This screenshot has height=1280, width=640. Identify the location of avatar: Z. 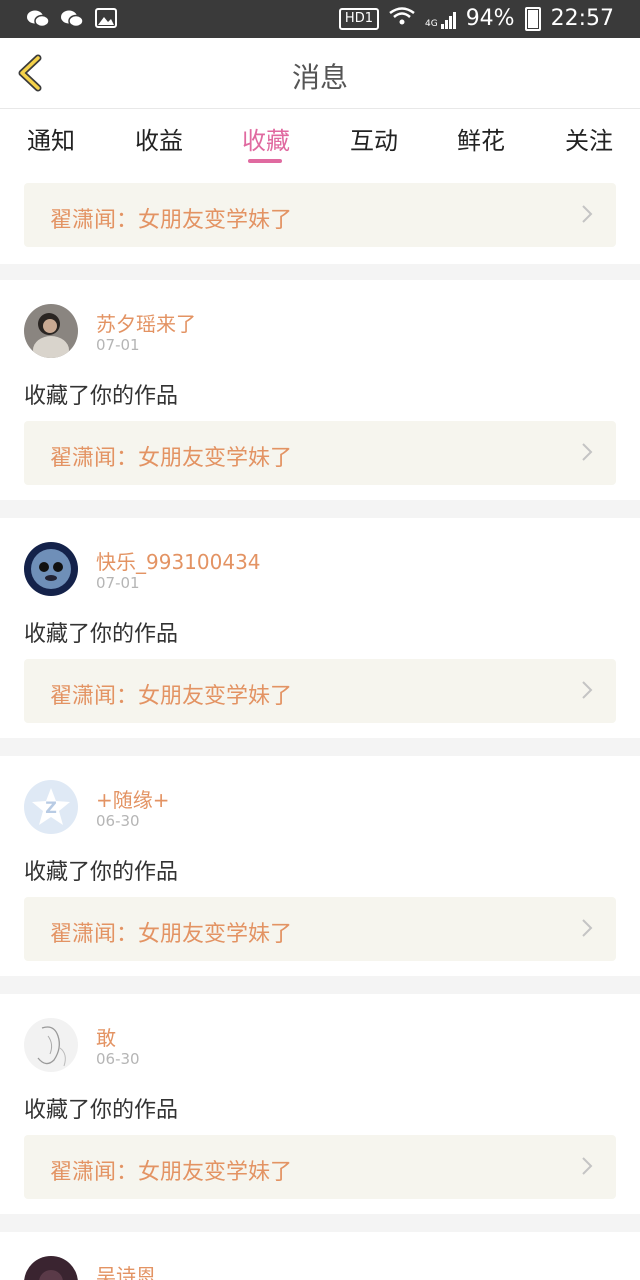
(51, 807).